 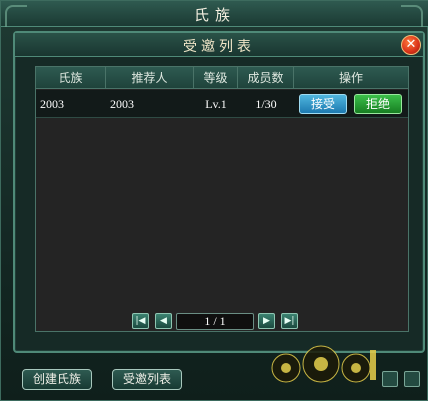 I want to click on prev-page-button: ◀, so click(x=163, y=321).